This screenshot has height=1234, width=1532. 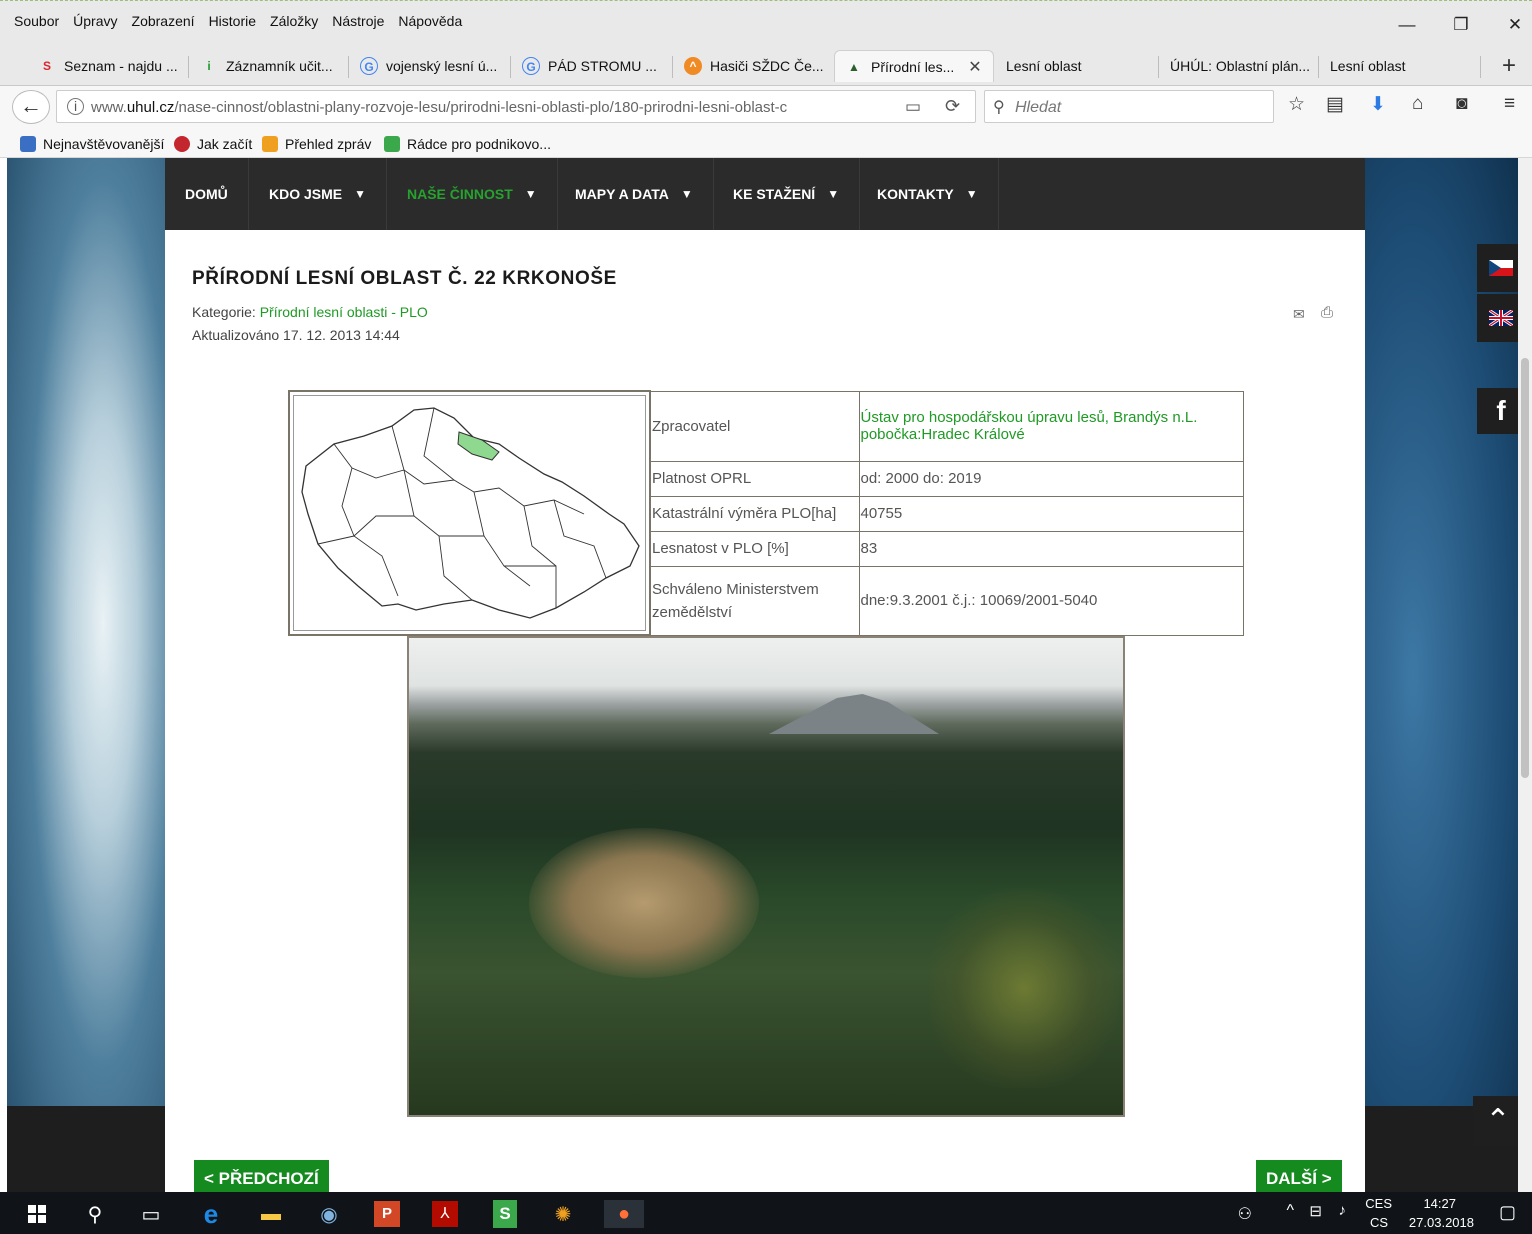 What do you see at coordinates (1509, 66) in the screenshot?
I see `new-tab-button: +` at bounding box center [1509, 66].